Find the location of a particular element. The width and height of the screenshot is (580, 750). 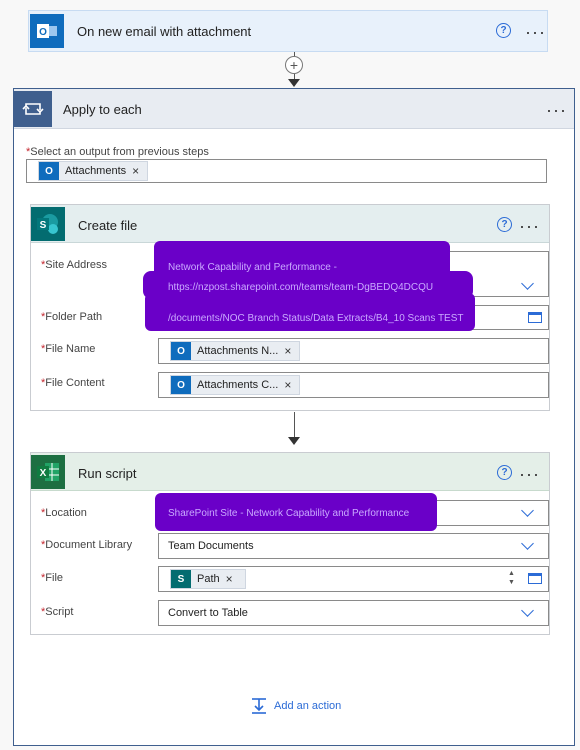

add-action-icon is located at coordinates (259, 706).